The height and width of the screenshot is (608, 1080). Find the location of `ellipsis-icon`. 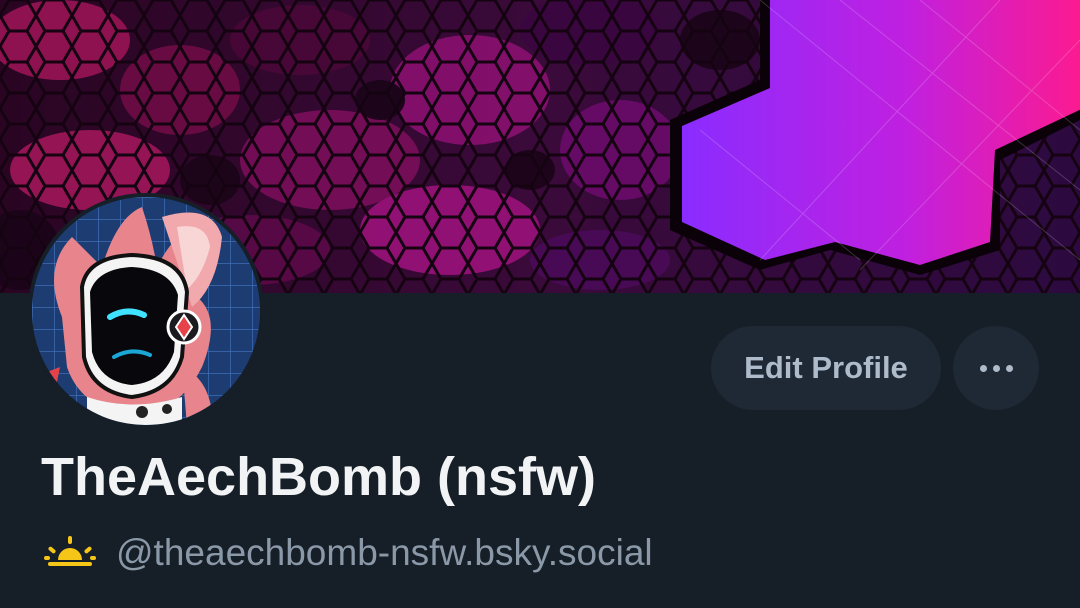

ellipsis-icon is located at coordinates (996, 368).